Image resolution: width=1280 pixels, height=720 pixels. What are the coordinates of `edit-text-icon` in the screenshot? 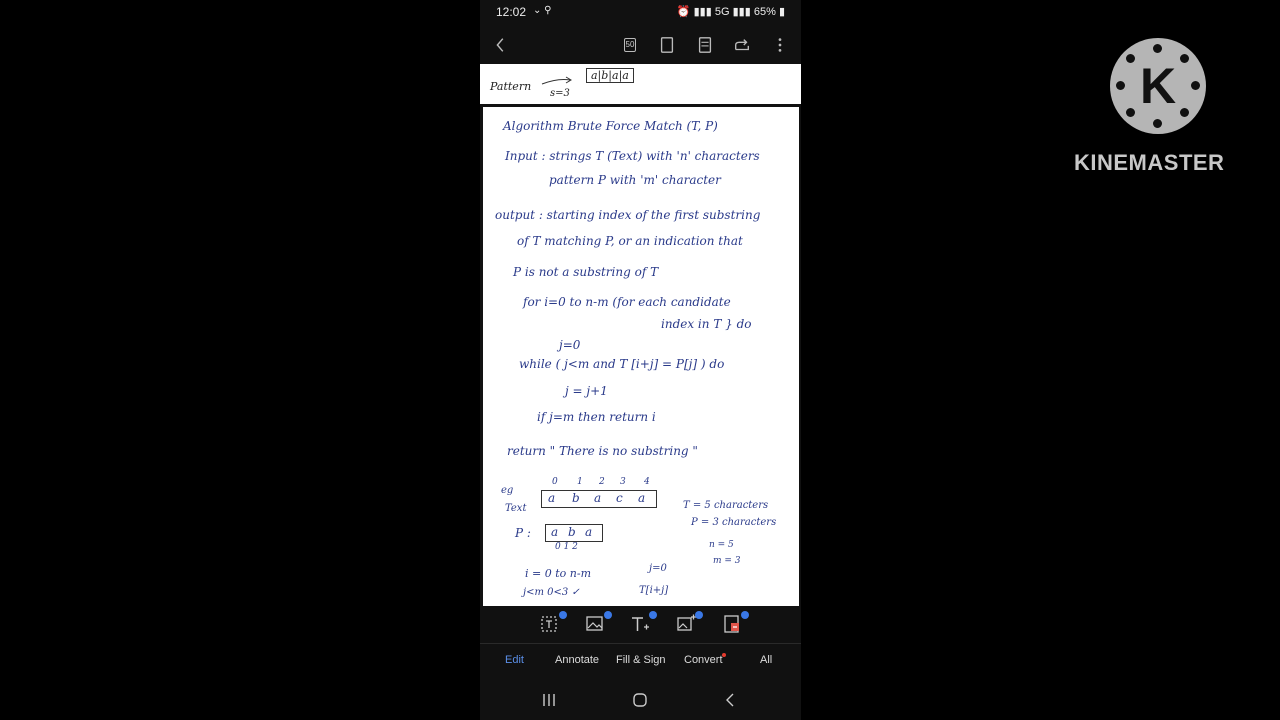 It's located at (553, 623).